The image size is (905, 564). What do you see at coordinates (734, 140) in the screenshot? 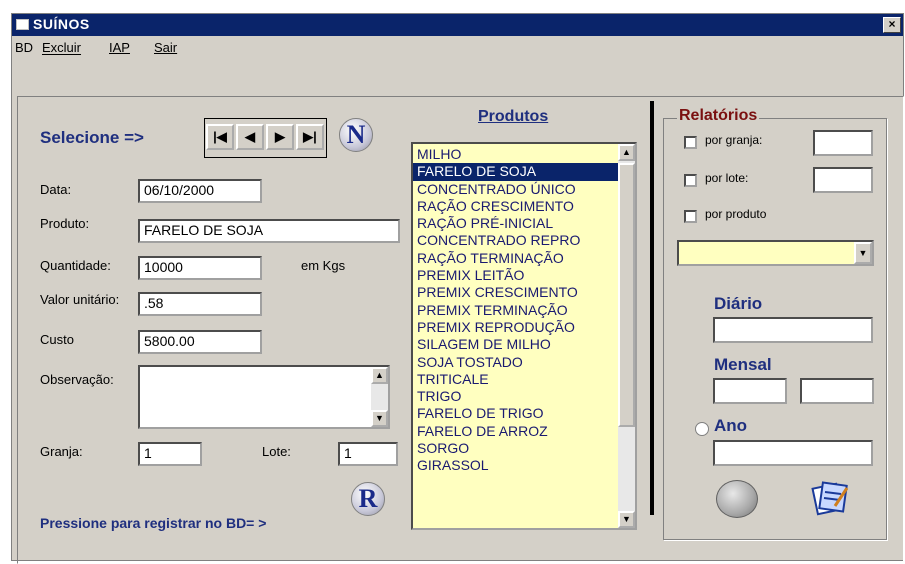
I see `por-granja-label: por granja:` at bounding box center [734, 140].